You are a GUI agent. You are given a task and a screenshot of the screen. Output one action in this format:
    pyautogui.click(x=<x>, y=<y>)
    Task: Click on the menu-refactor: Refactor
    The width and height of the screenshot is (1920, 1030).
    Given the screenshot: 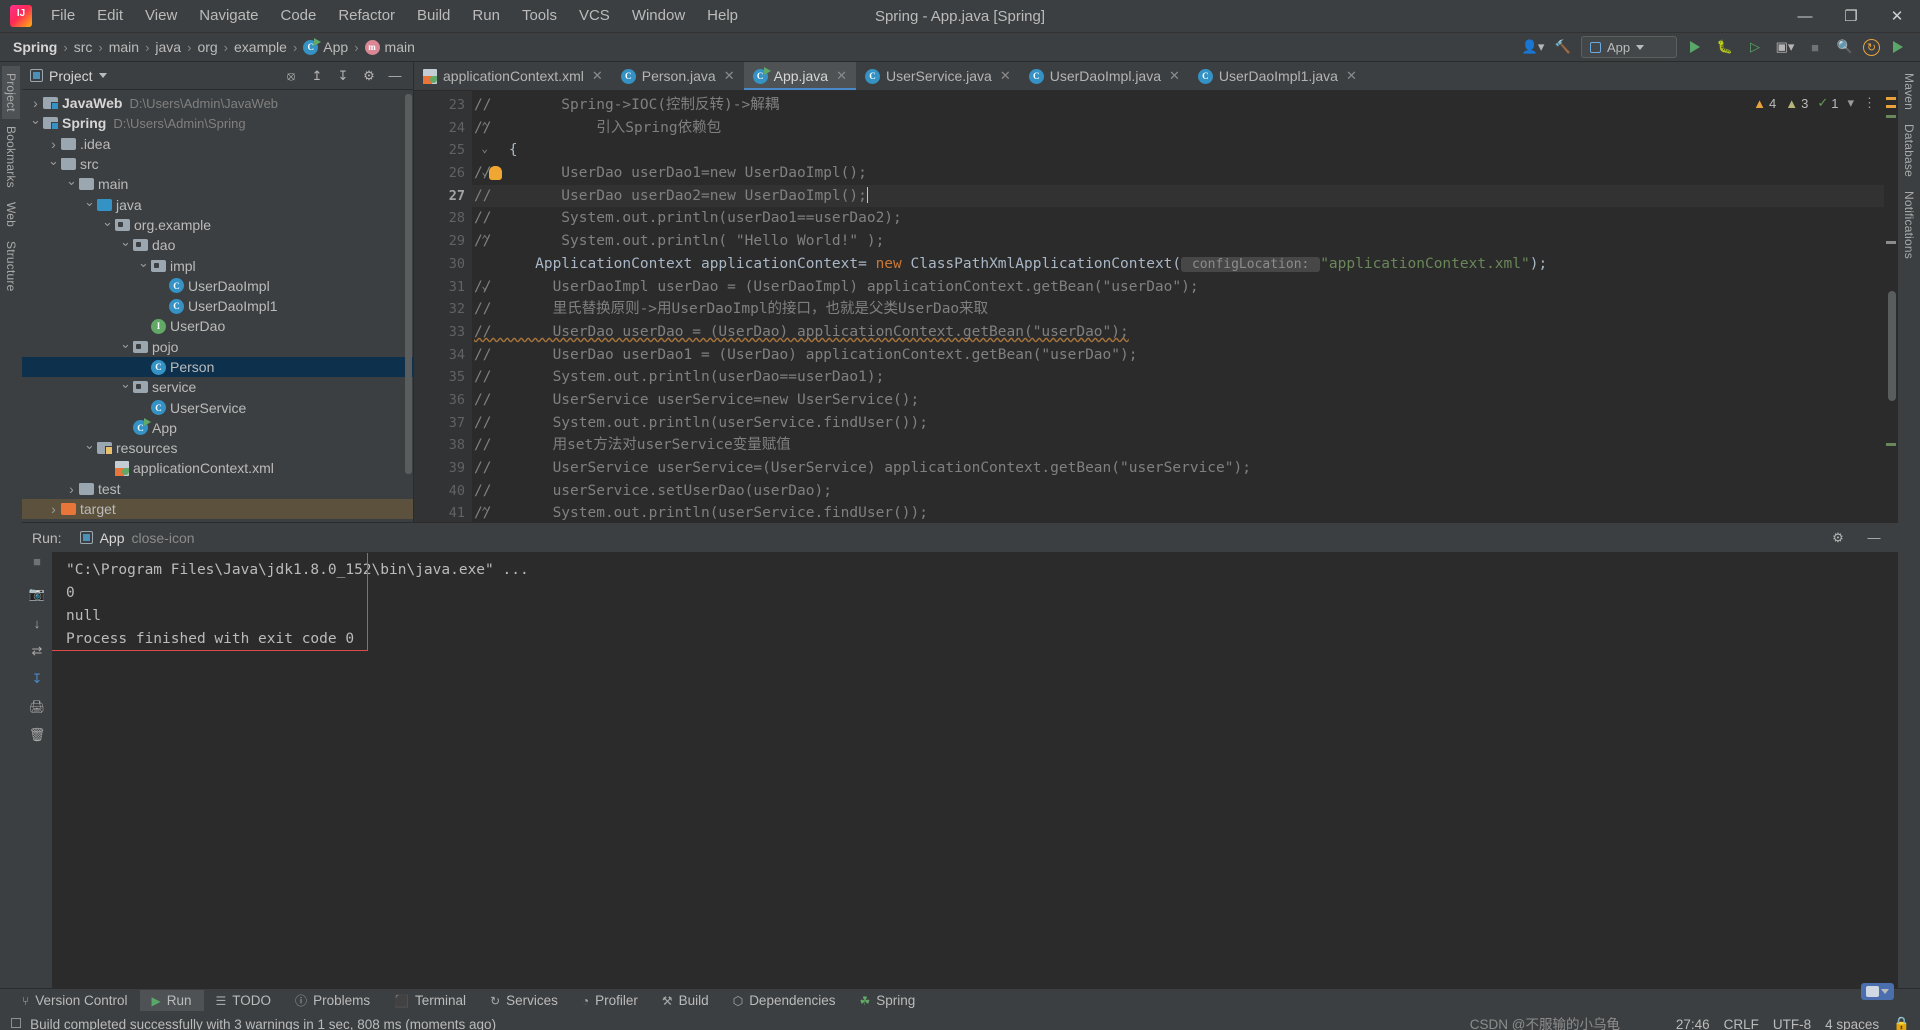 What is the action you would take?
    pyautogui.click(x=366, y=16)
    